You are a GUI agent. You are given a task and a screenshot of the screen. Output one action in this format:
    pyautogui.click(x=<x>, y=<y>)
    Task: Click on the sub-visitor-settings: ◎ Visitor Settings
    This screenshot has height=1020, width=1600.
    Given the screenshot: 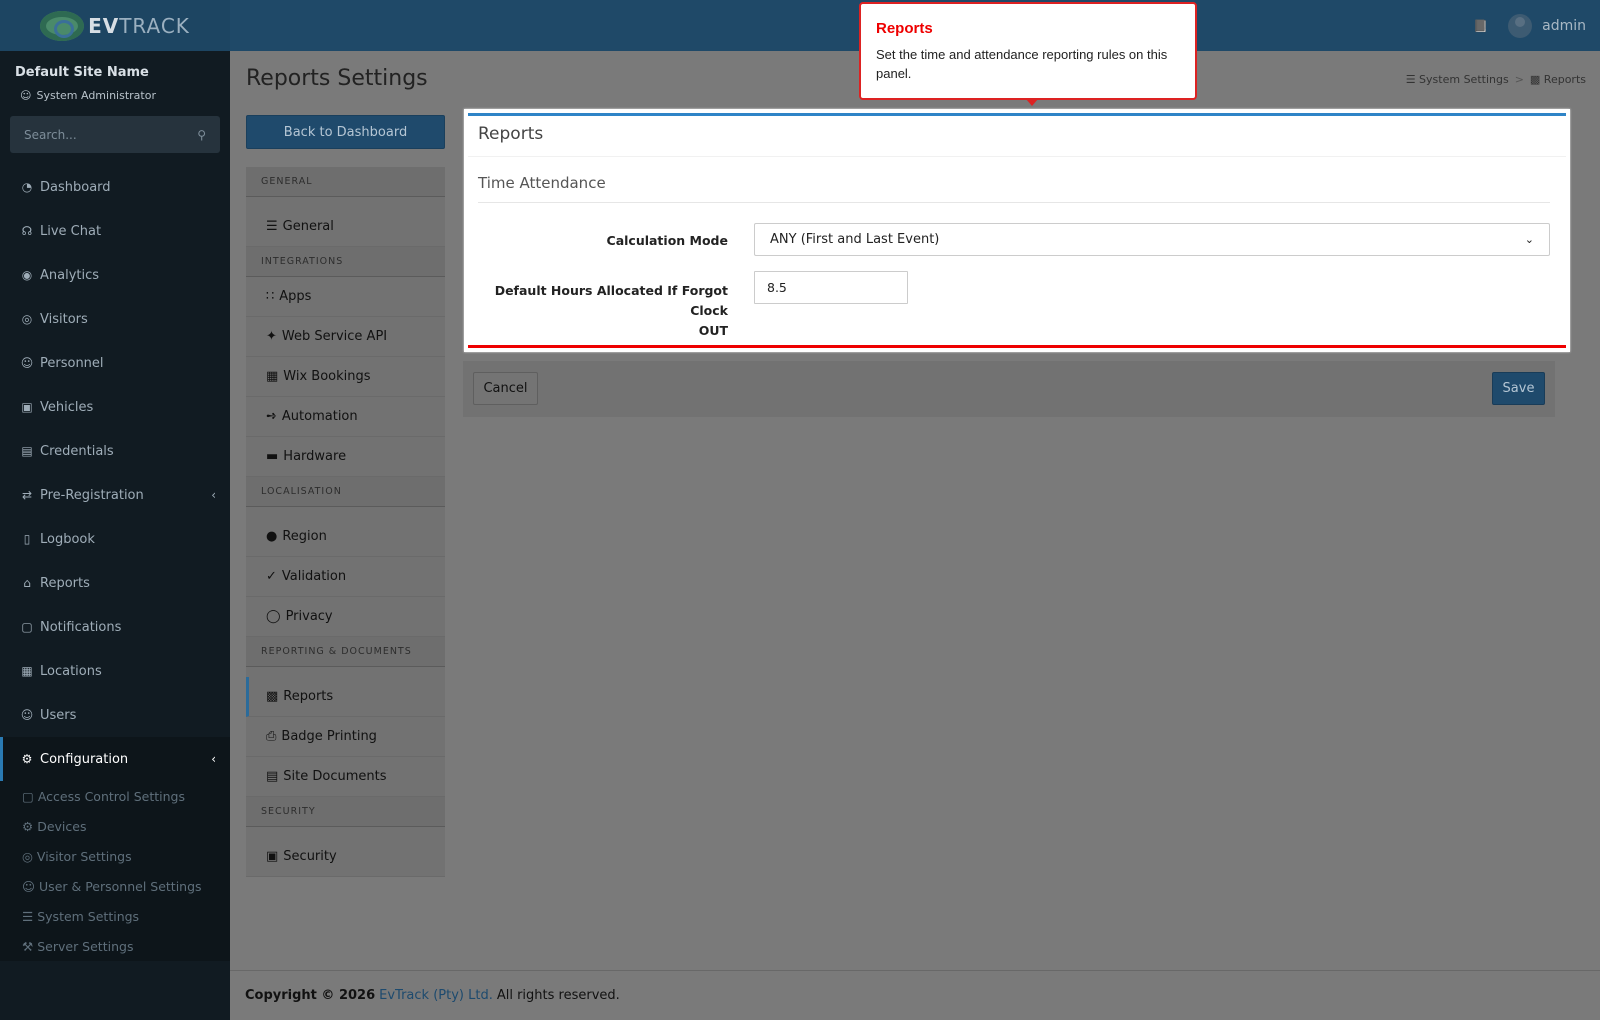 What is the action you would take?
    pyautogui.click(x=115, y=856)
    